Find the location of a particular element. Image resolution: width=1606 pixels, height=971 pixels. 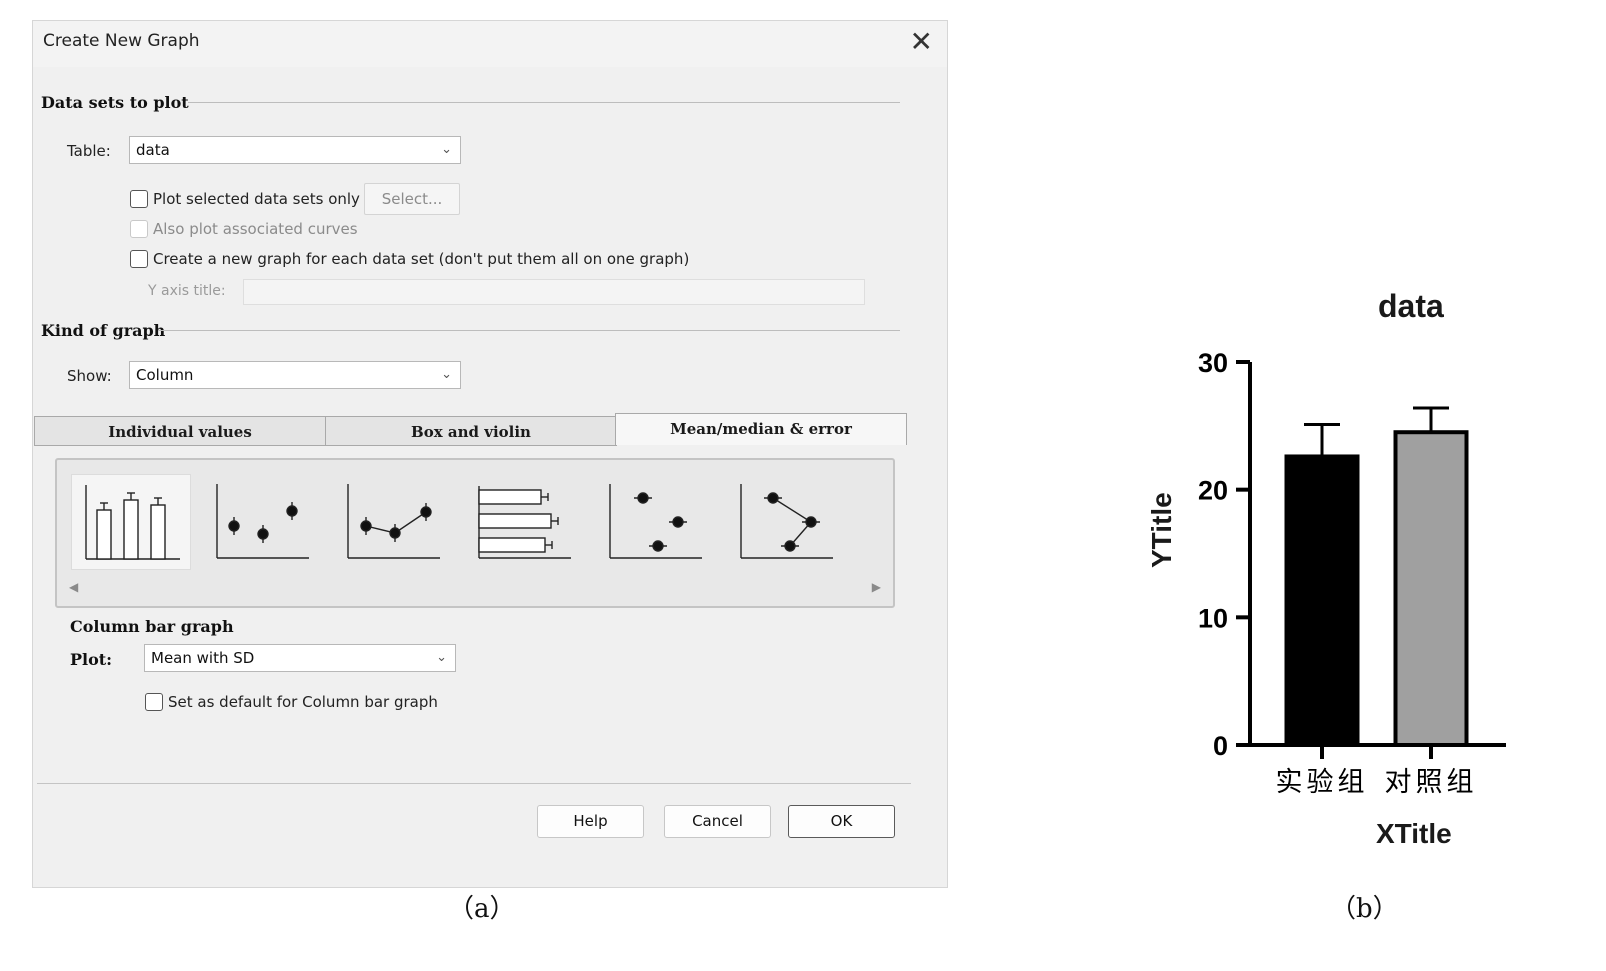

y-axis-title-input is located at coordinates (554, 292).